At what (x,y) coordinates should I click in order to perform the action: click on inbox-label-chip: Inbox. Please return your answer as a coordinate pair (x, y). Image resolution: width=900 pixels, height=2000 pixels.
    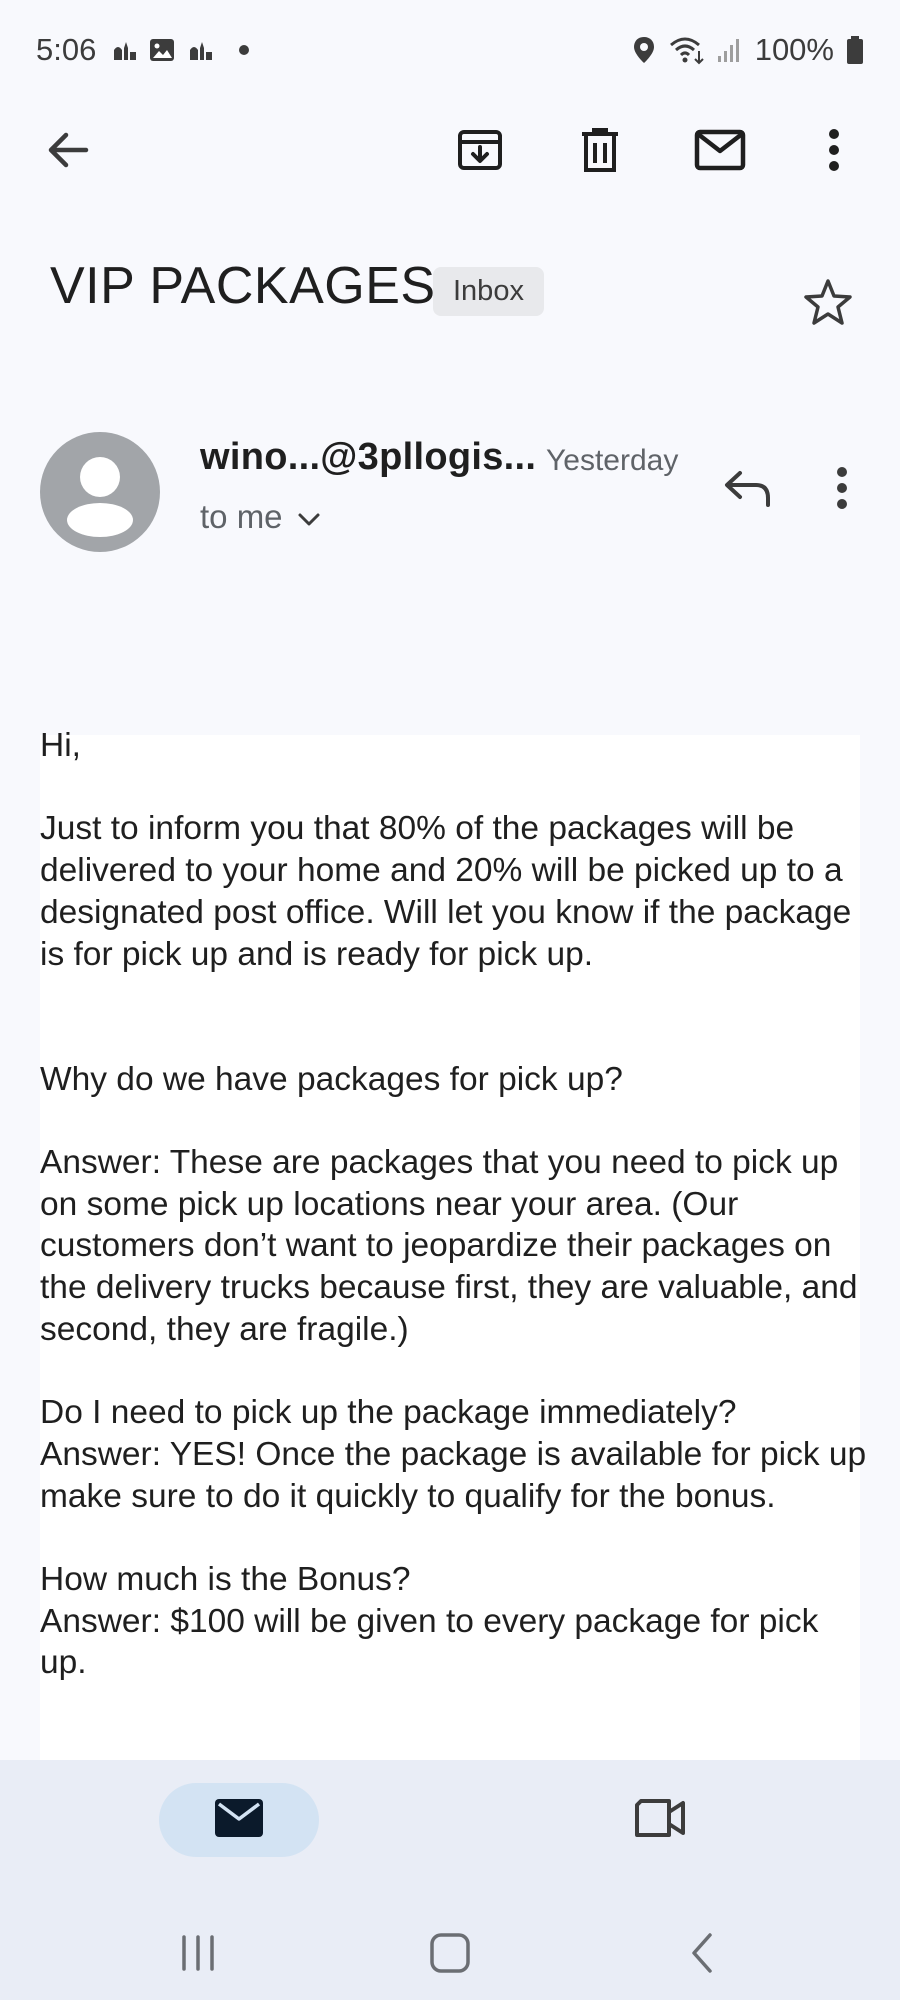
    Looking at the image, I should click on (488, 291).